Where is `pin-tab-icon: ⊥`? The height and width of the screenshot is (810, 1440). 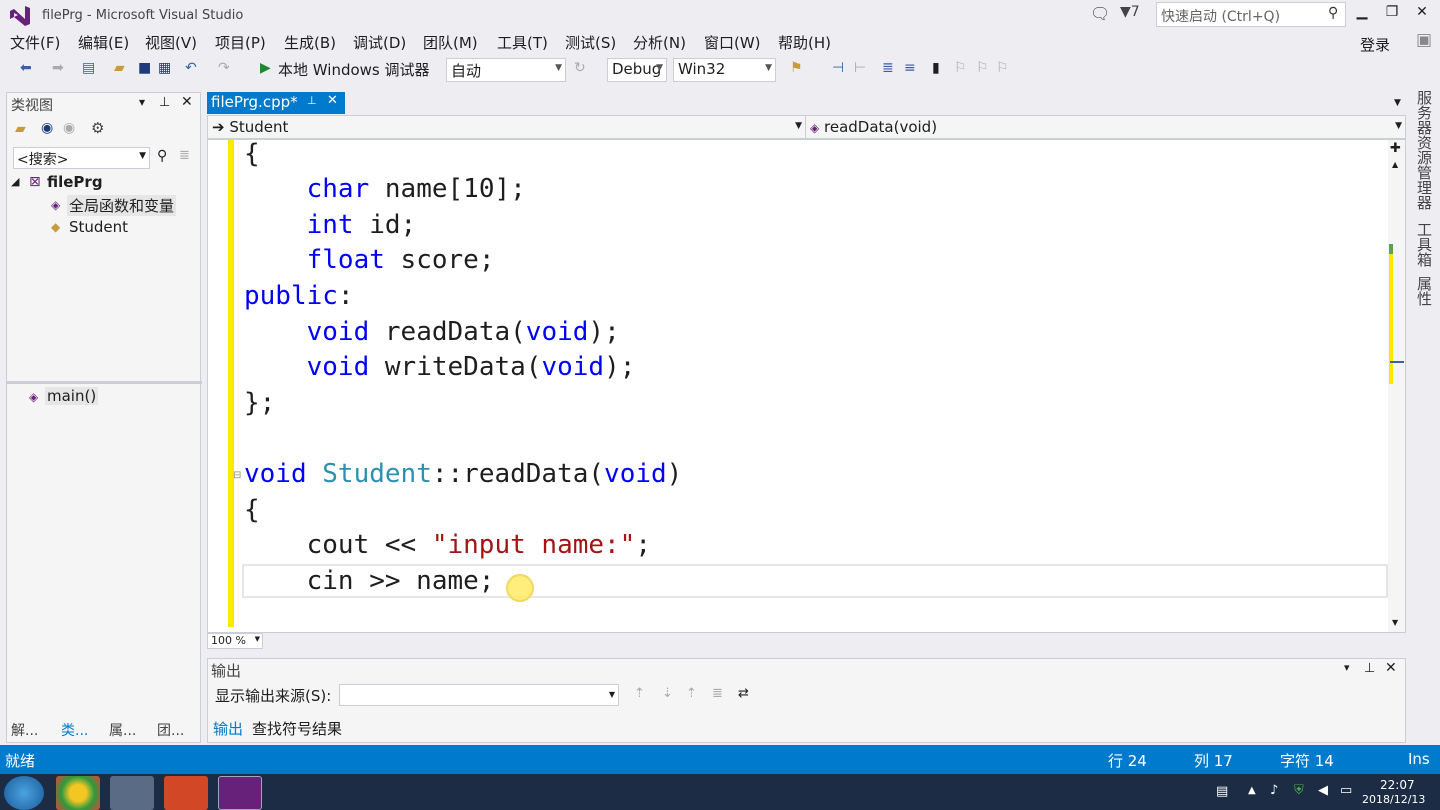 pin-tab-icon: ⊥ is located at coordinates (312, 100).